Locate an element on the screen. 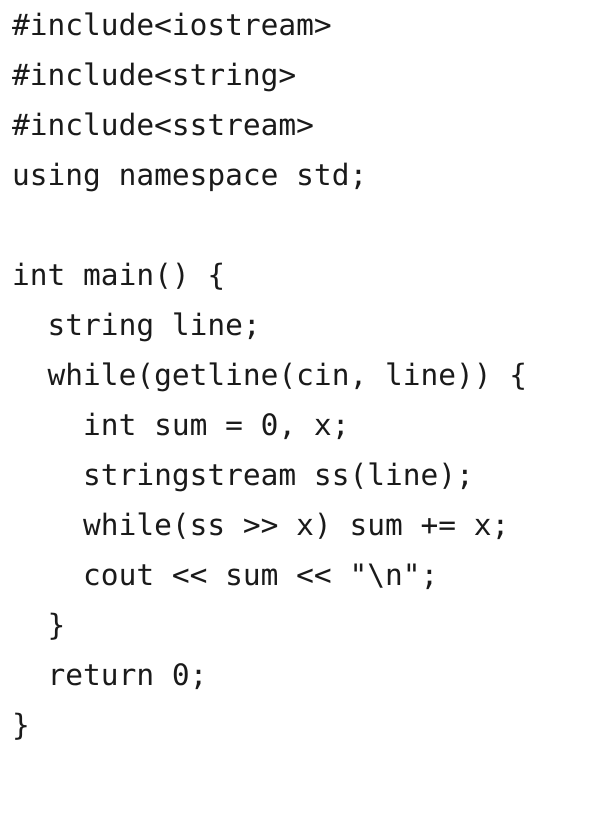 The height and width of the screenshot is (838, 593). code-line: cout << sum << "\n"; is located at coordinates (225, 575).